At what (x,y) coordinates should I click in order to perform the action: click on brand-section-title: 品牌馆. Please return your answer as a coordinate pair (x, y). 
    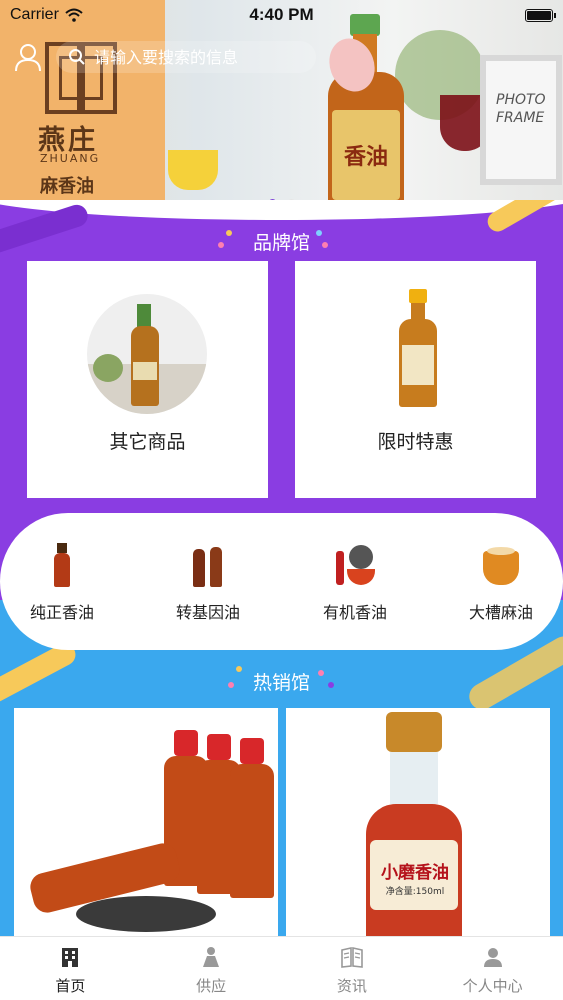
    Looking at the image, I should click on (281, 243).